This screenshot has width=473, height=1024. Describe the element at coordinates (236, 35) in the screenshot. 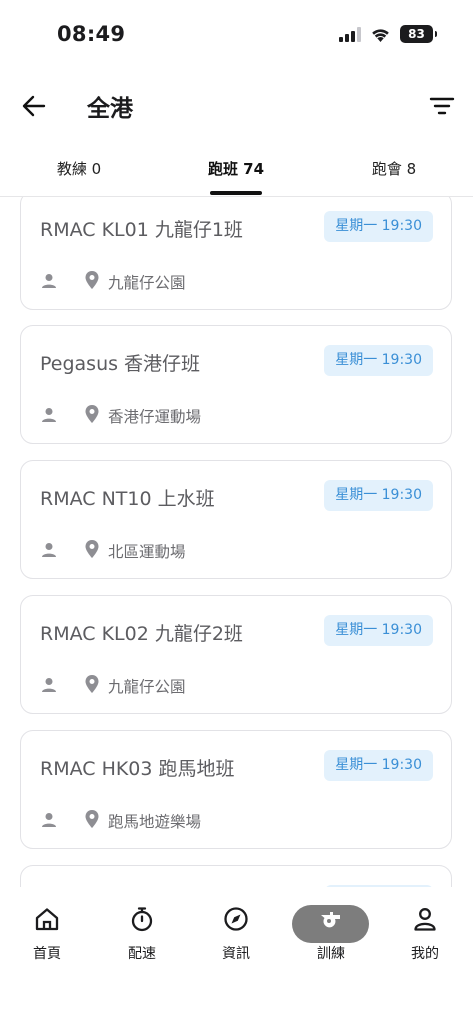

I see `status-bar: 08:49 83` at that location.